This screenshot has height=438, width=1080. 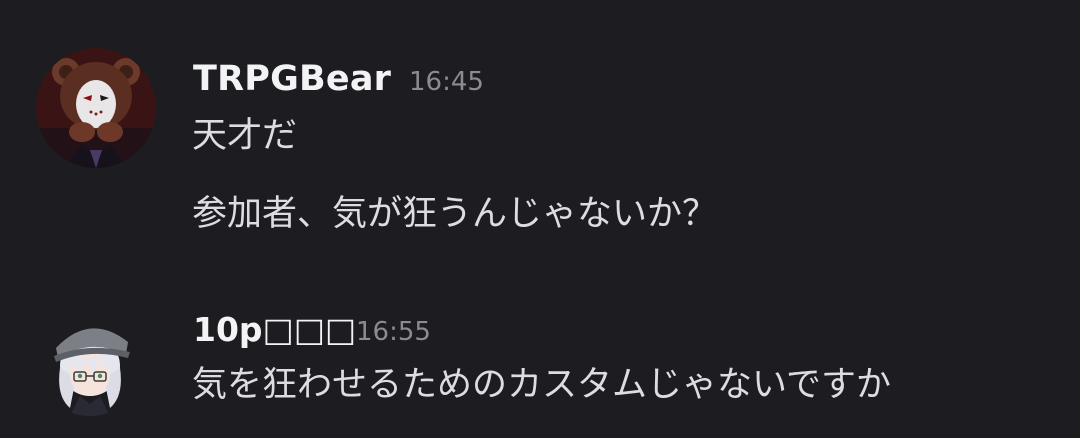 I want to click on message-text: 気を狂わせるためのカスタムじゃないですか, so click(x=541, y=385).